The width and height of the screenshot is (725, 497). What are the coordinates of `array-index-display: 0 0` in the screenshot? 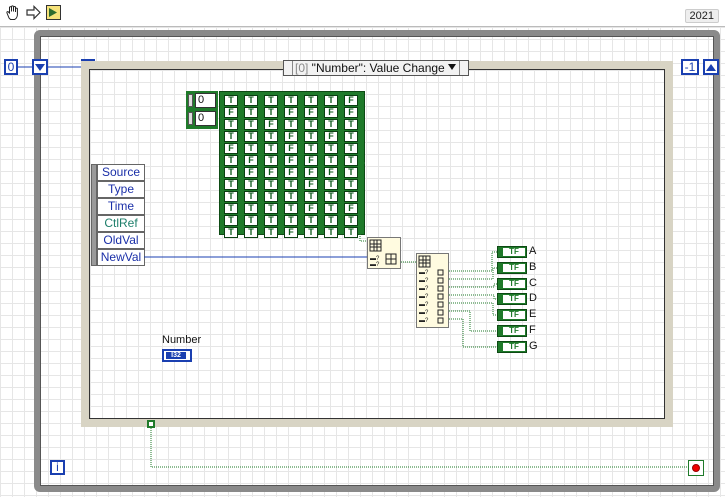 It's located at (202, 110).